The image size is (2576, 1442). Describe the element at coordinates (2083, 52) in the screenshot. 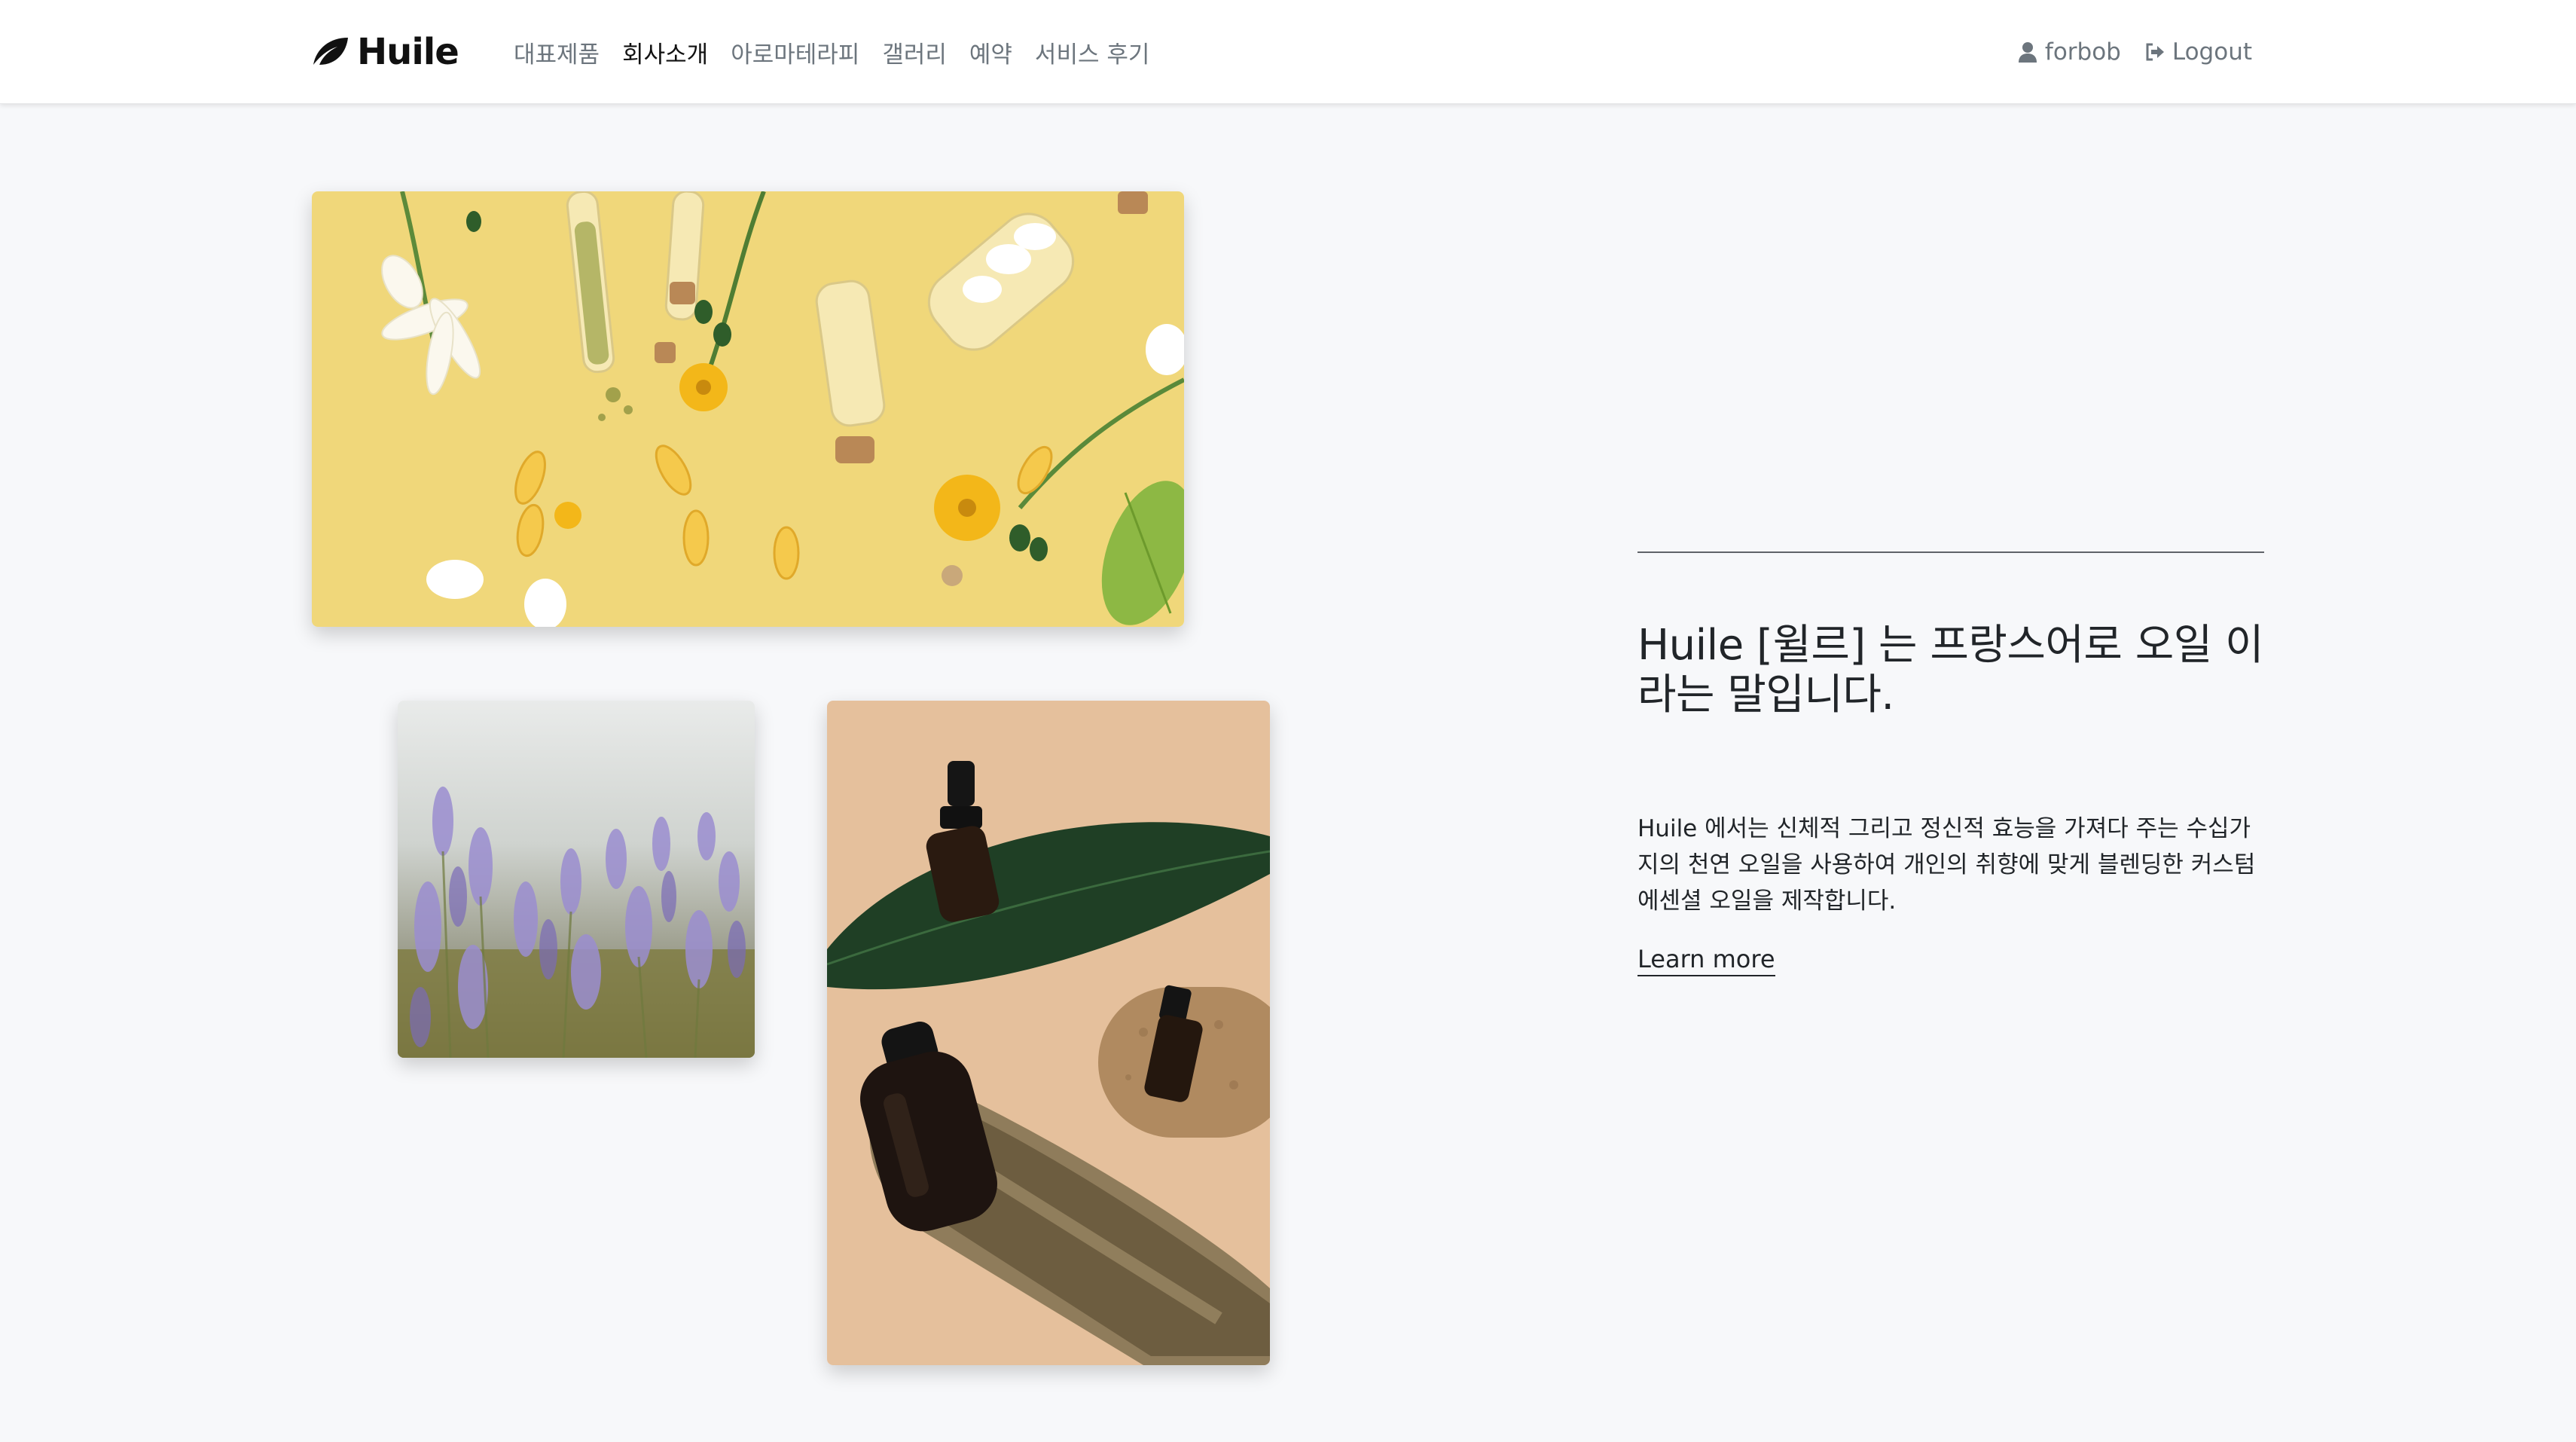

I see `username-label: forbob` at that location.